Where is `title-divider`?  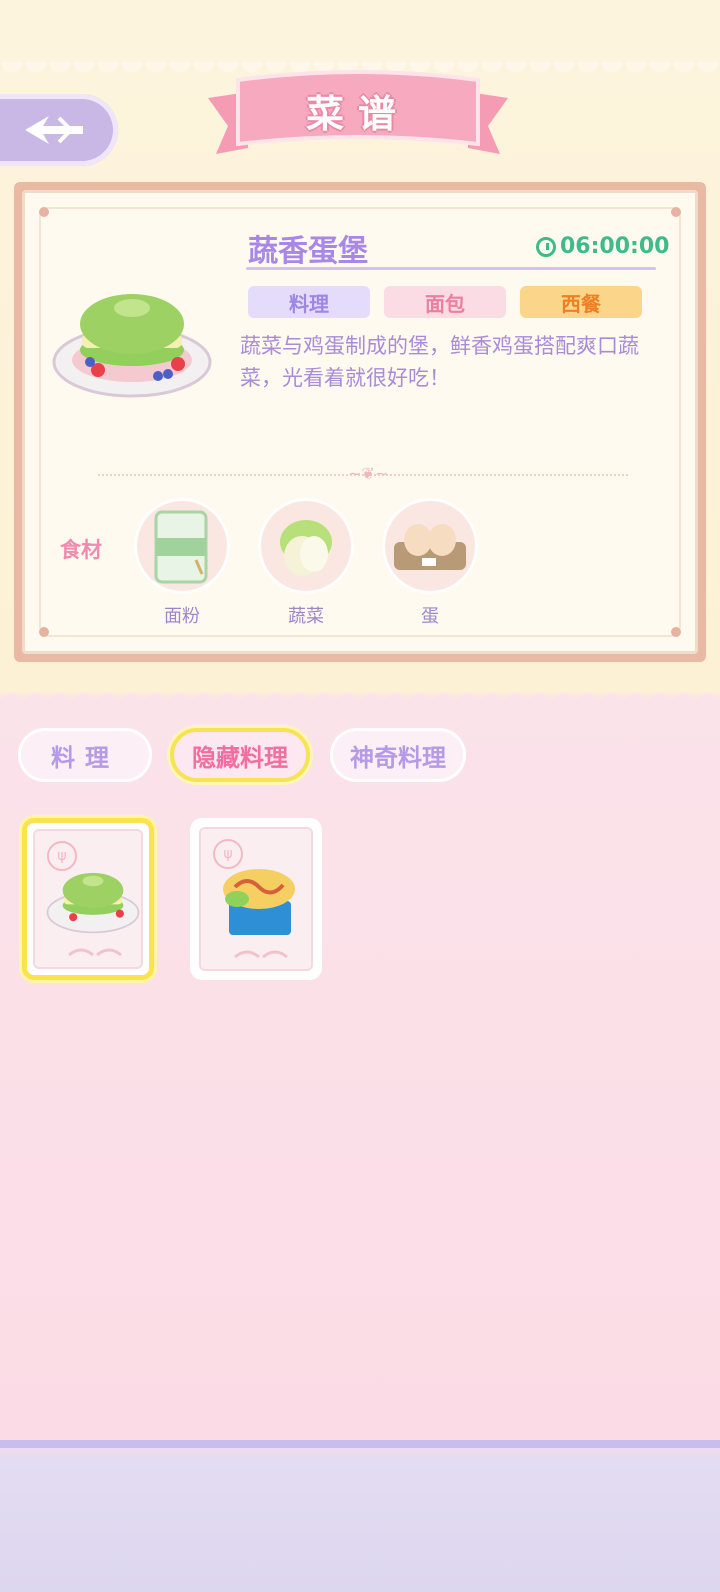 title-divider is located at coordinates (451, 268).